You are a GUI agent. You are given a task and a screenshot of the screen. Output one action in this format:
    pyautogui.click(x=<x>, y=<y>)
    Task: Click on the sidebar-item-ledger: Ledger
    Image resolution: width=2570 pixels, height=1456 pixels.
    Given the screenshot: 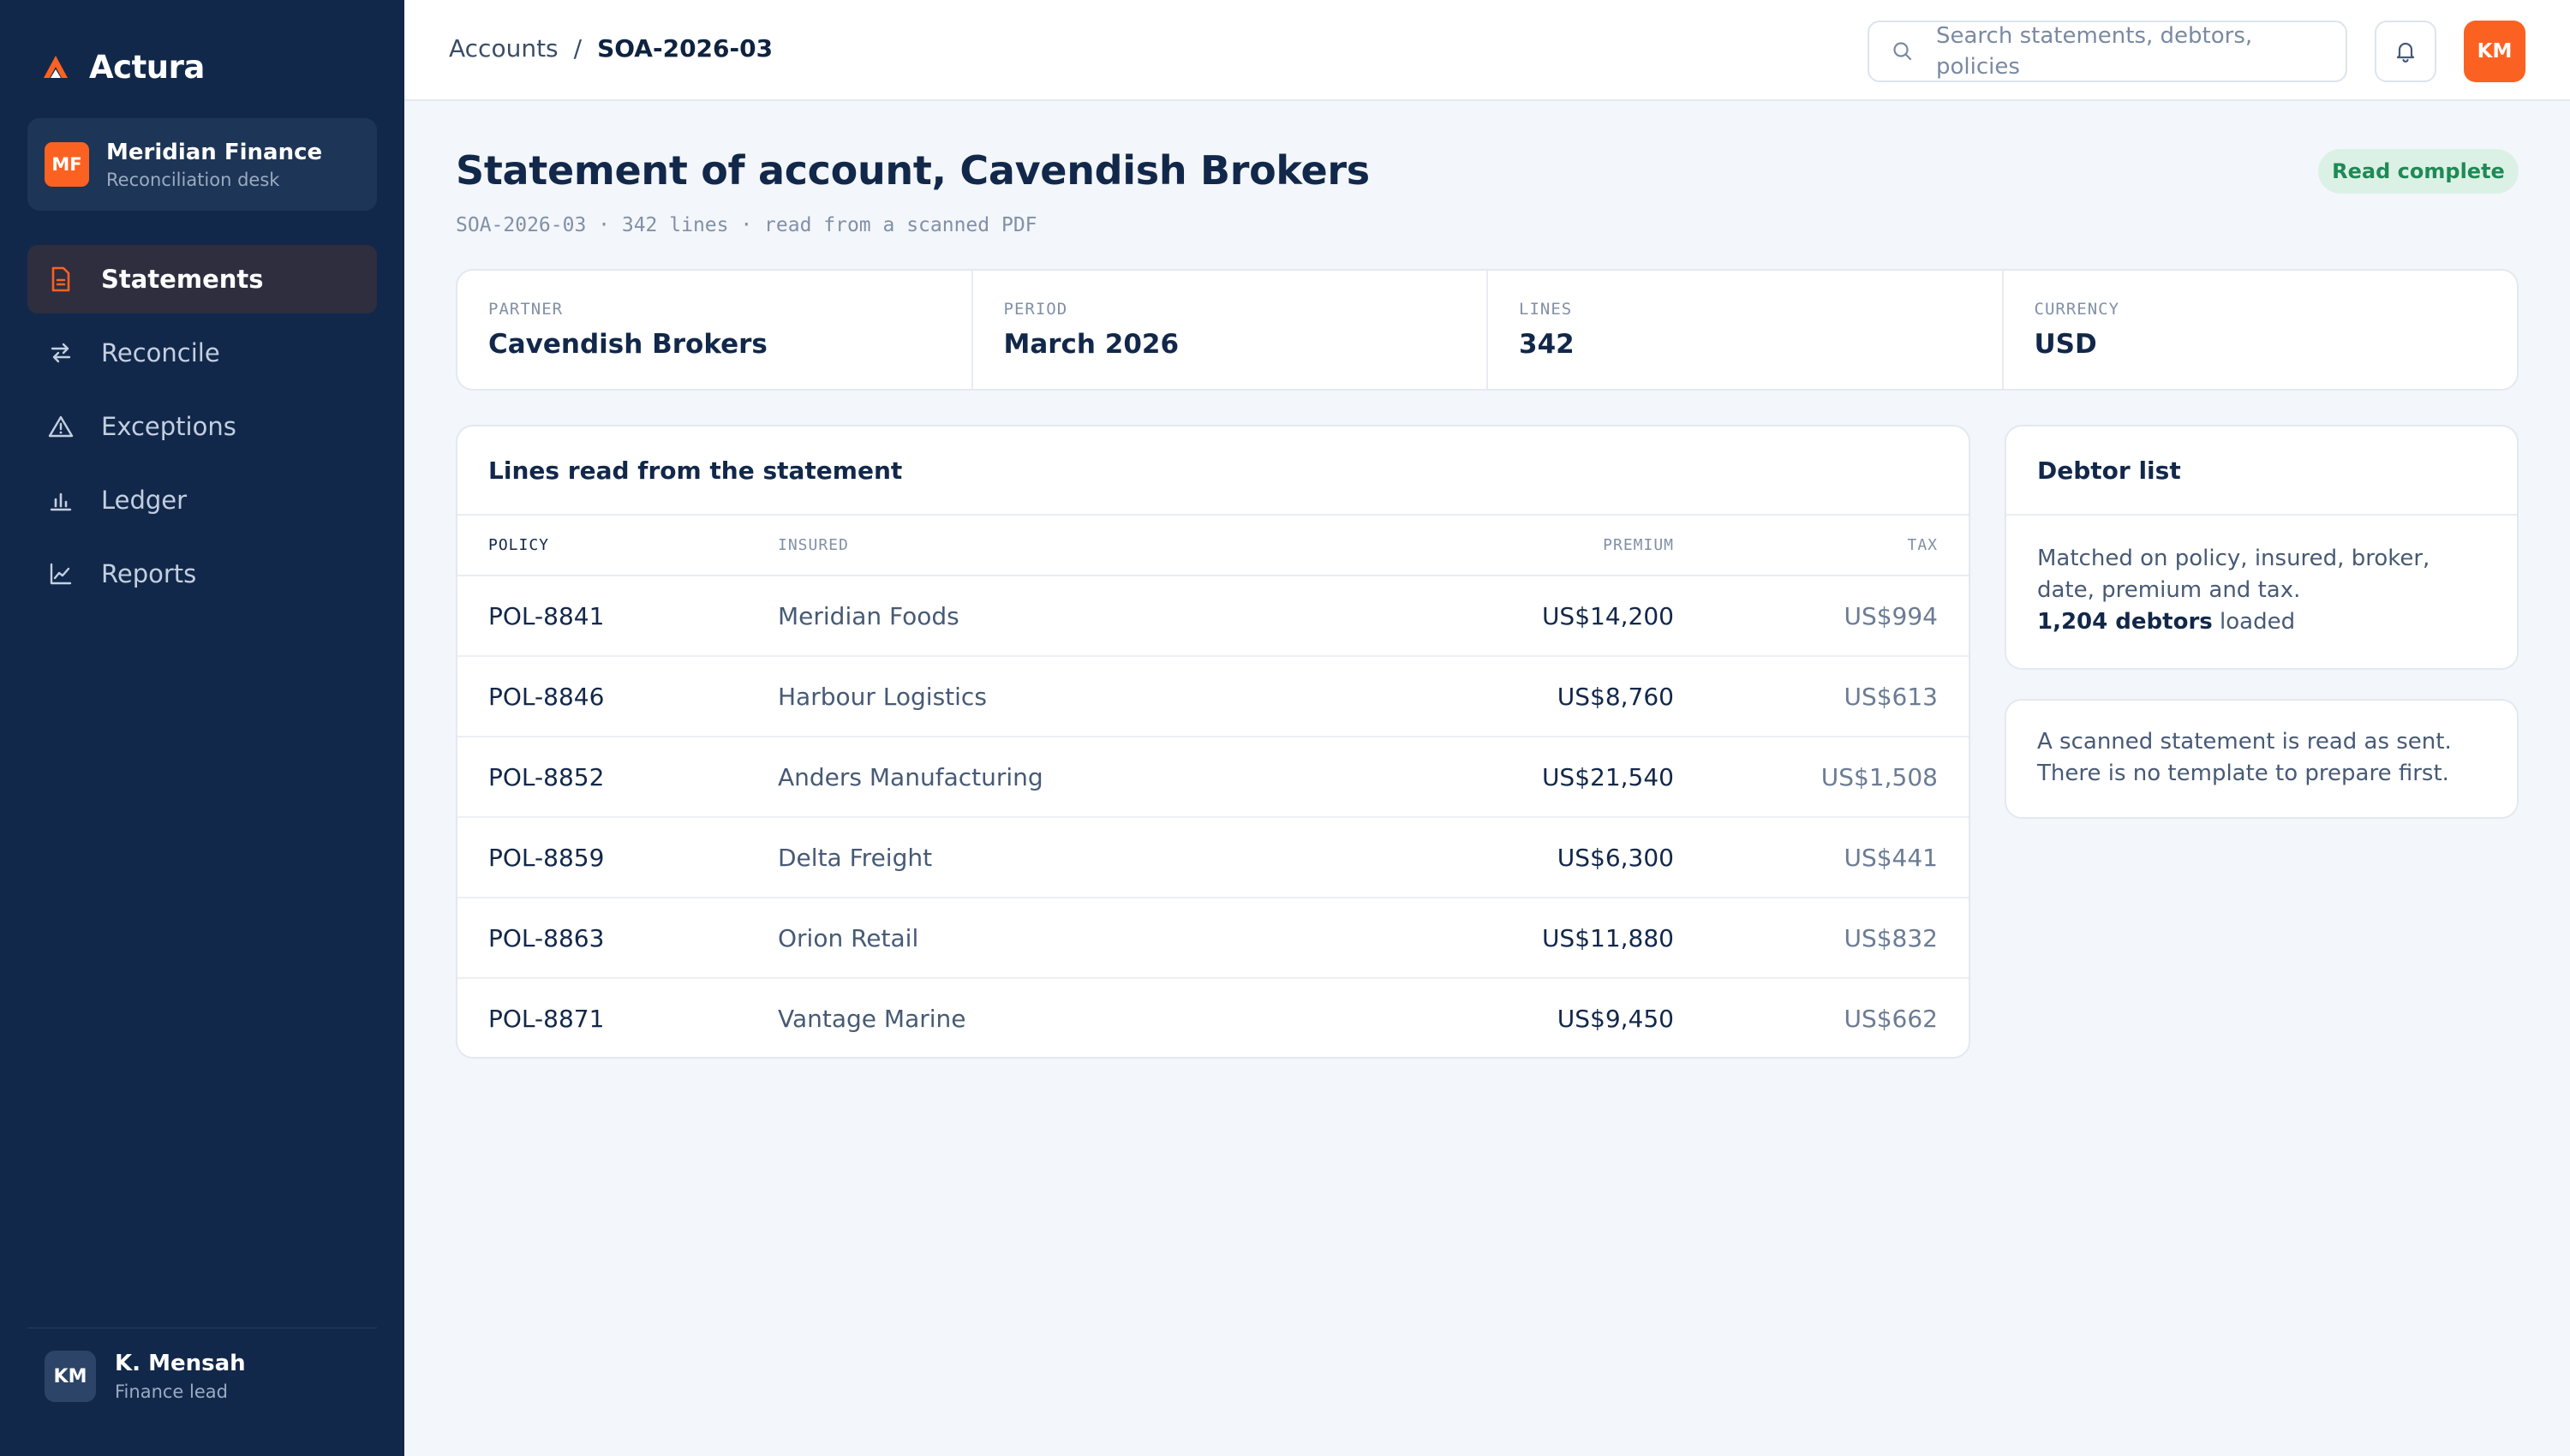 What is the action you would take?
    pyautogui.click(x=202, y=500)
    